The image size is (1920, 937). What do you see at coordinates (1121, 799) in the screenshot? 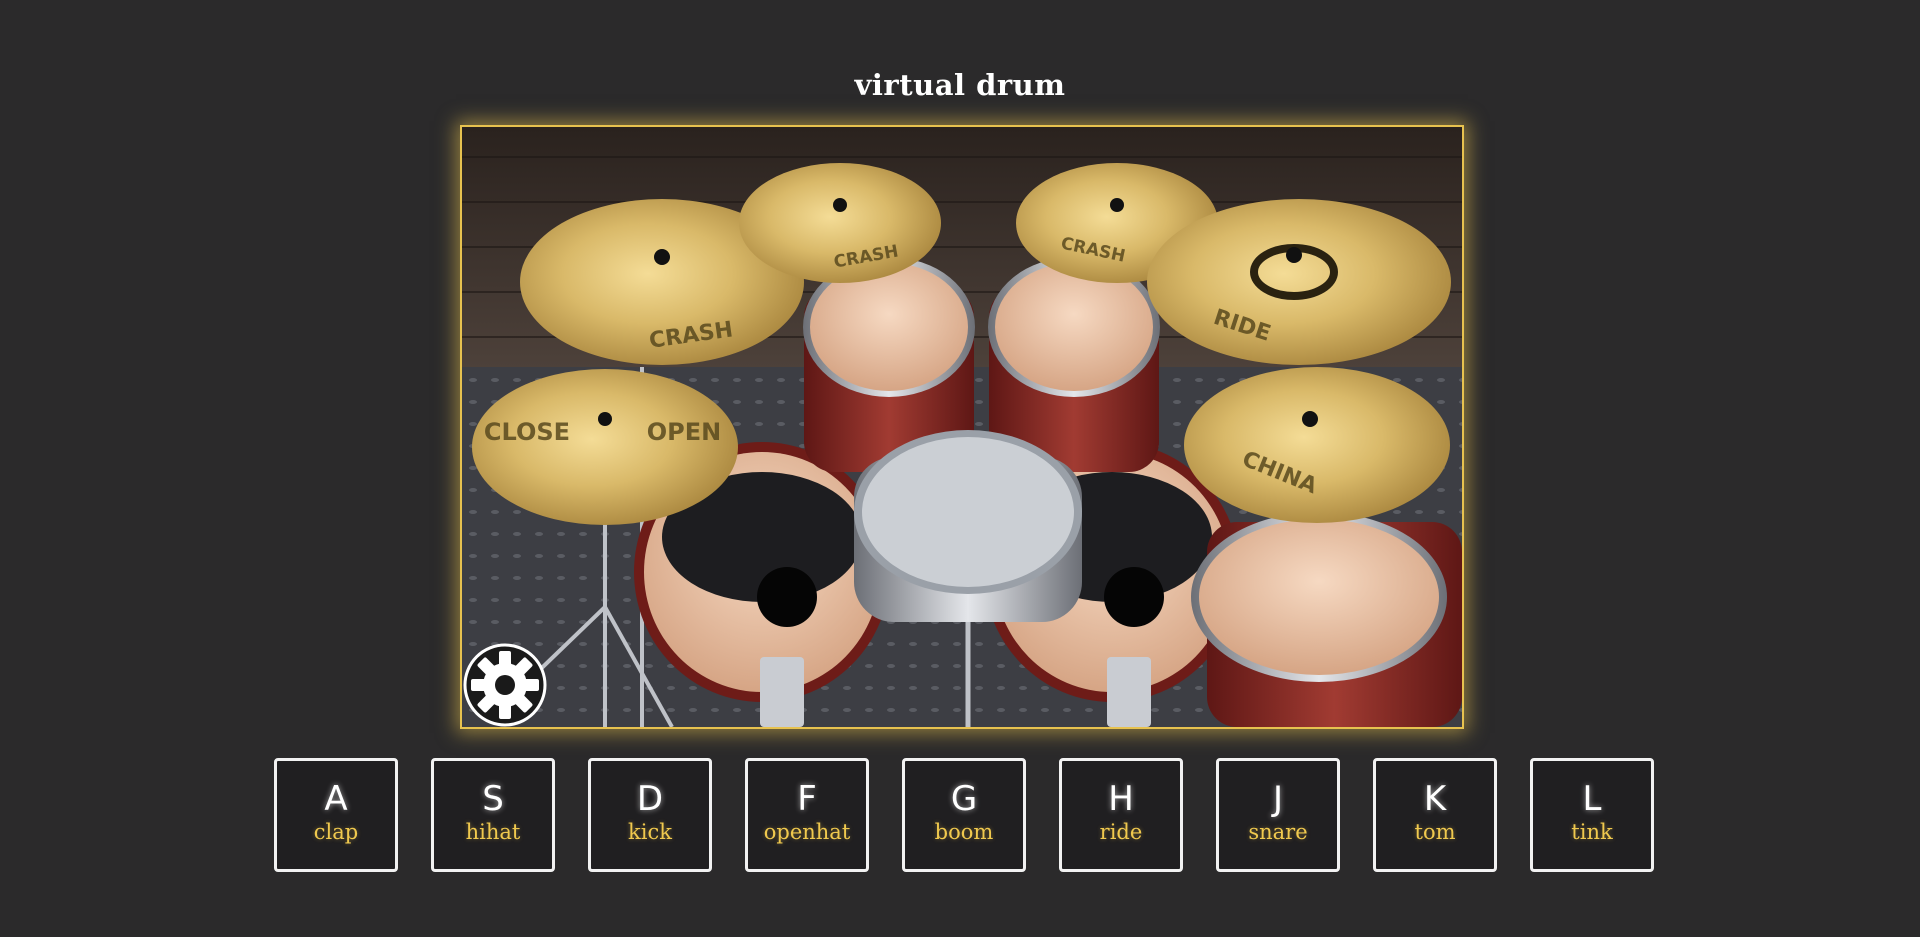
I see `key-letter: H` at bounding box center [1121, 799].